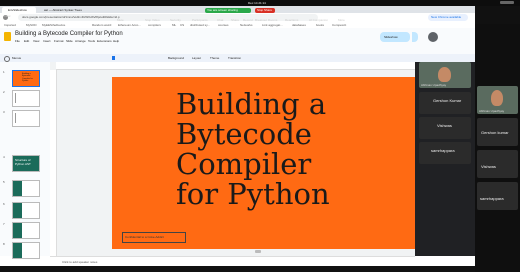 This screenshot has height=272, width=520. What do you see at coordinates (257, 3) in the screenshot?
I see `clock: Dec 14 21:14` at bounding box center [257, 3].